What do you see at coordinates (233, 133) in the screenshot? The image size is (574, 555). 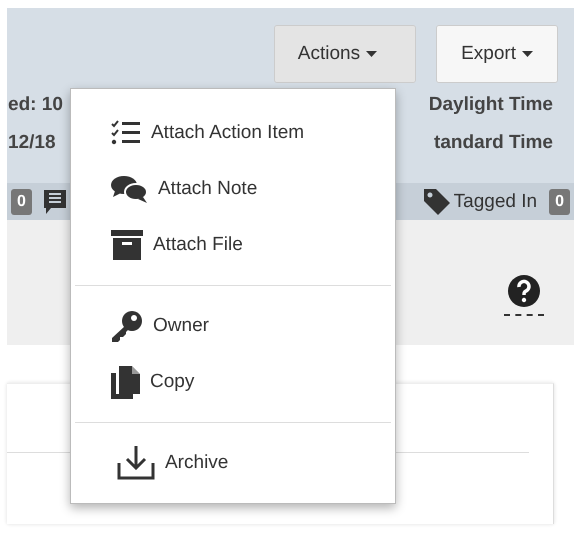 I see `menu-item: Attach Action Item` at bounding box center [233, 133].